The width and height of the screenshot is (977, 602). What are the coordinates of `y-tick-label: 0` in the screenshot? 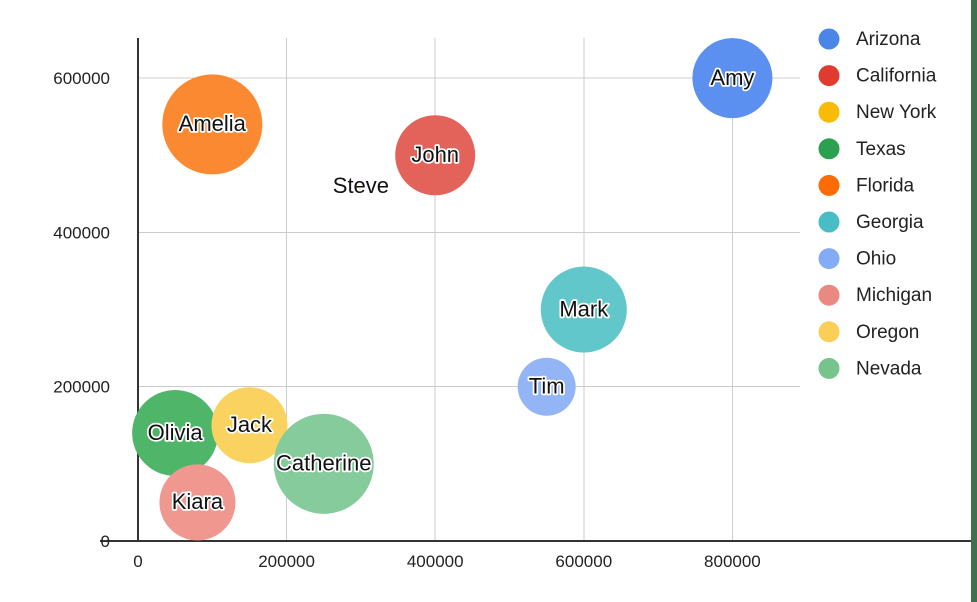 It's located at (105, 541).